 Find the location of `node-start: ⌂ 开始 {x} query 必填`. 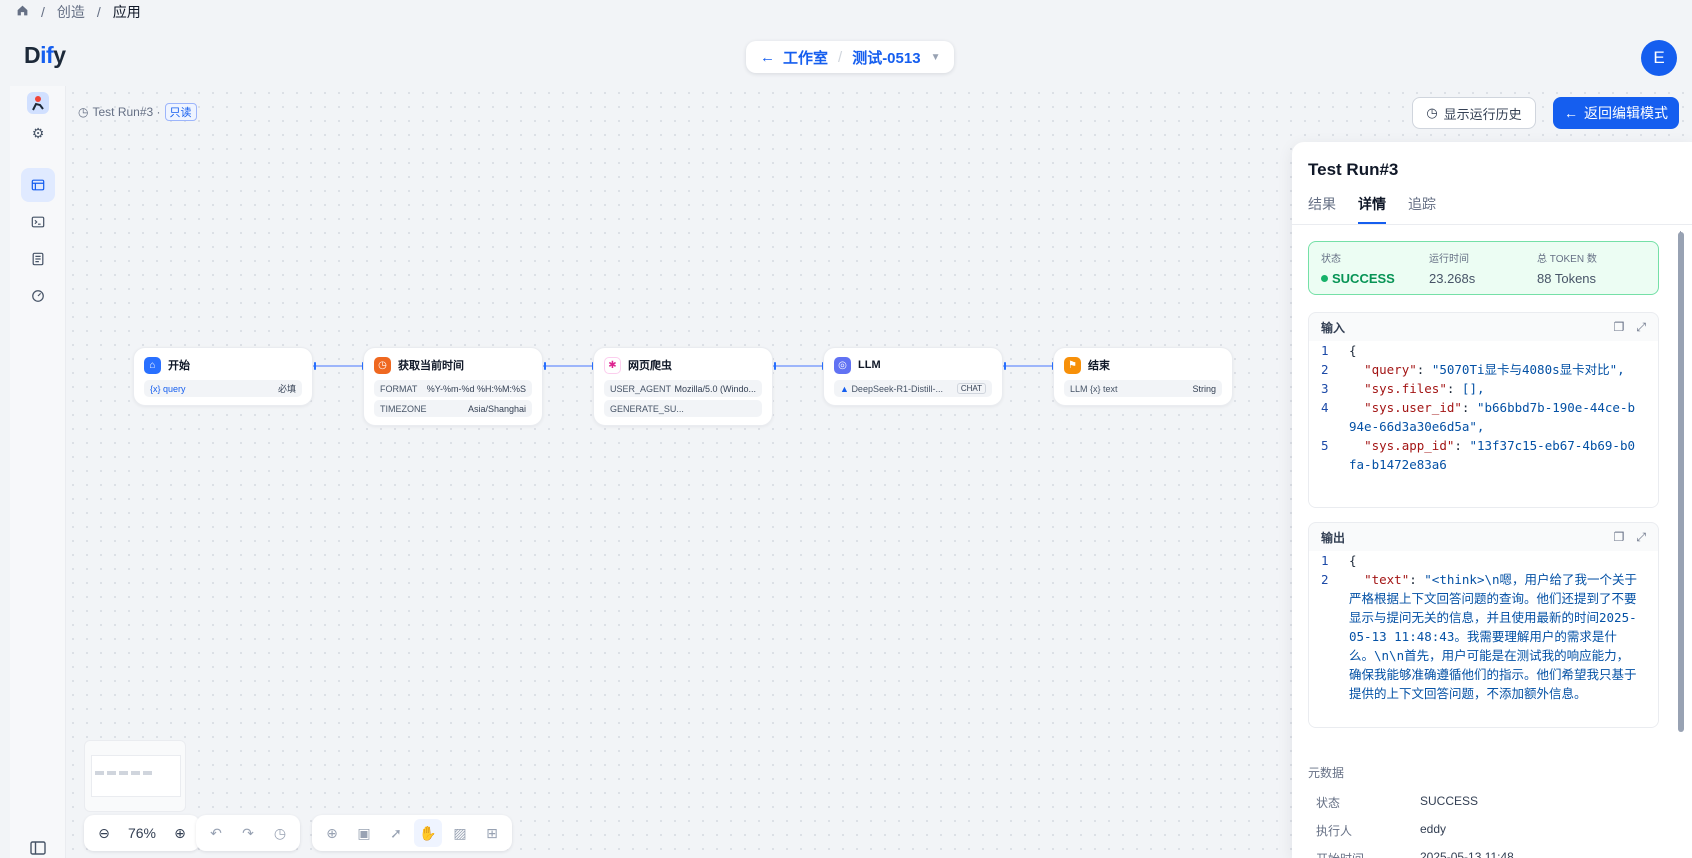

node-start: ⌂ 开始 {x} query 必填 is located at coordinates (223, 376).